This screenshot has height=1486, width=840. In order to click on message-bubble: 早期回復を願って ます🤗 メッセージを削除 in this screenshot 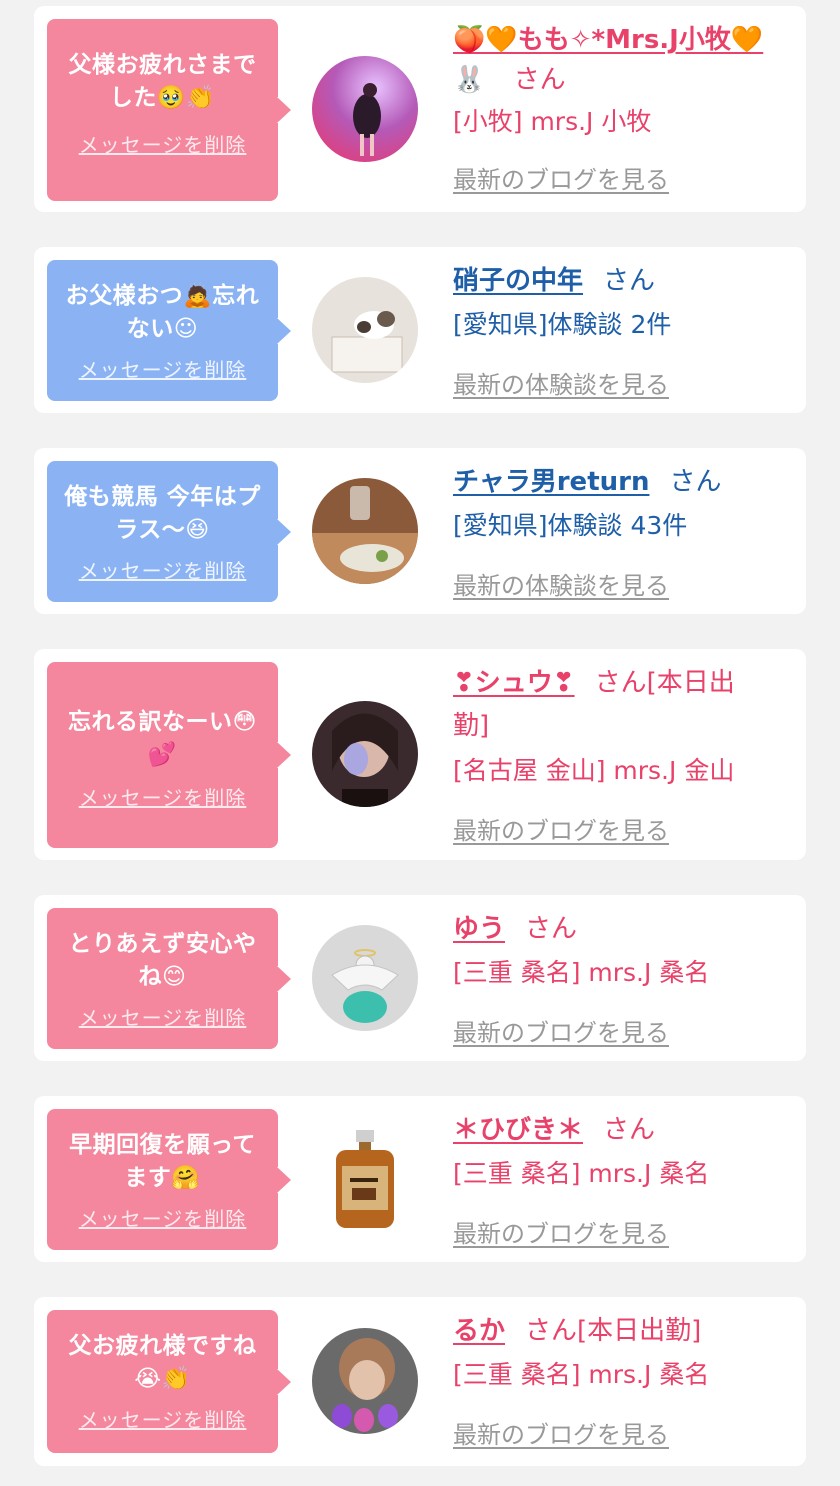, I will do `click(169, 1179)`.